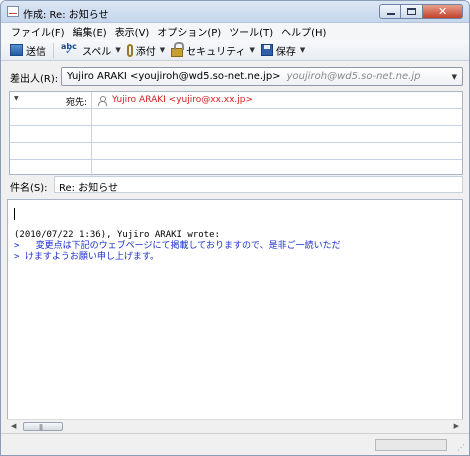 The width and height of the screenshot is (470, 456). I want to click on spell-label: スペル, so click(97, 52).